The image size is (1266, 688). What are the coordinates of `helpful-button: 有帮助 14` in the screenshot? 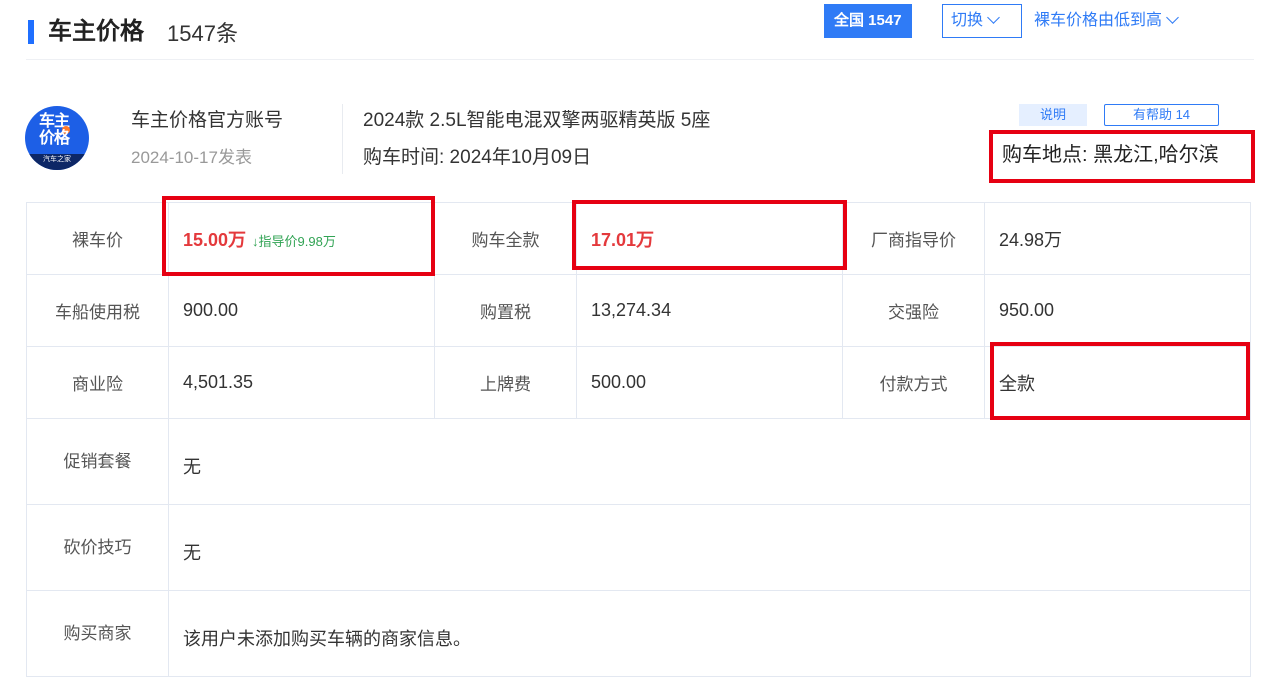 It's located at (1161, 115).